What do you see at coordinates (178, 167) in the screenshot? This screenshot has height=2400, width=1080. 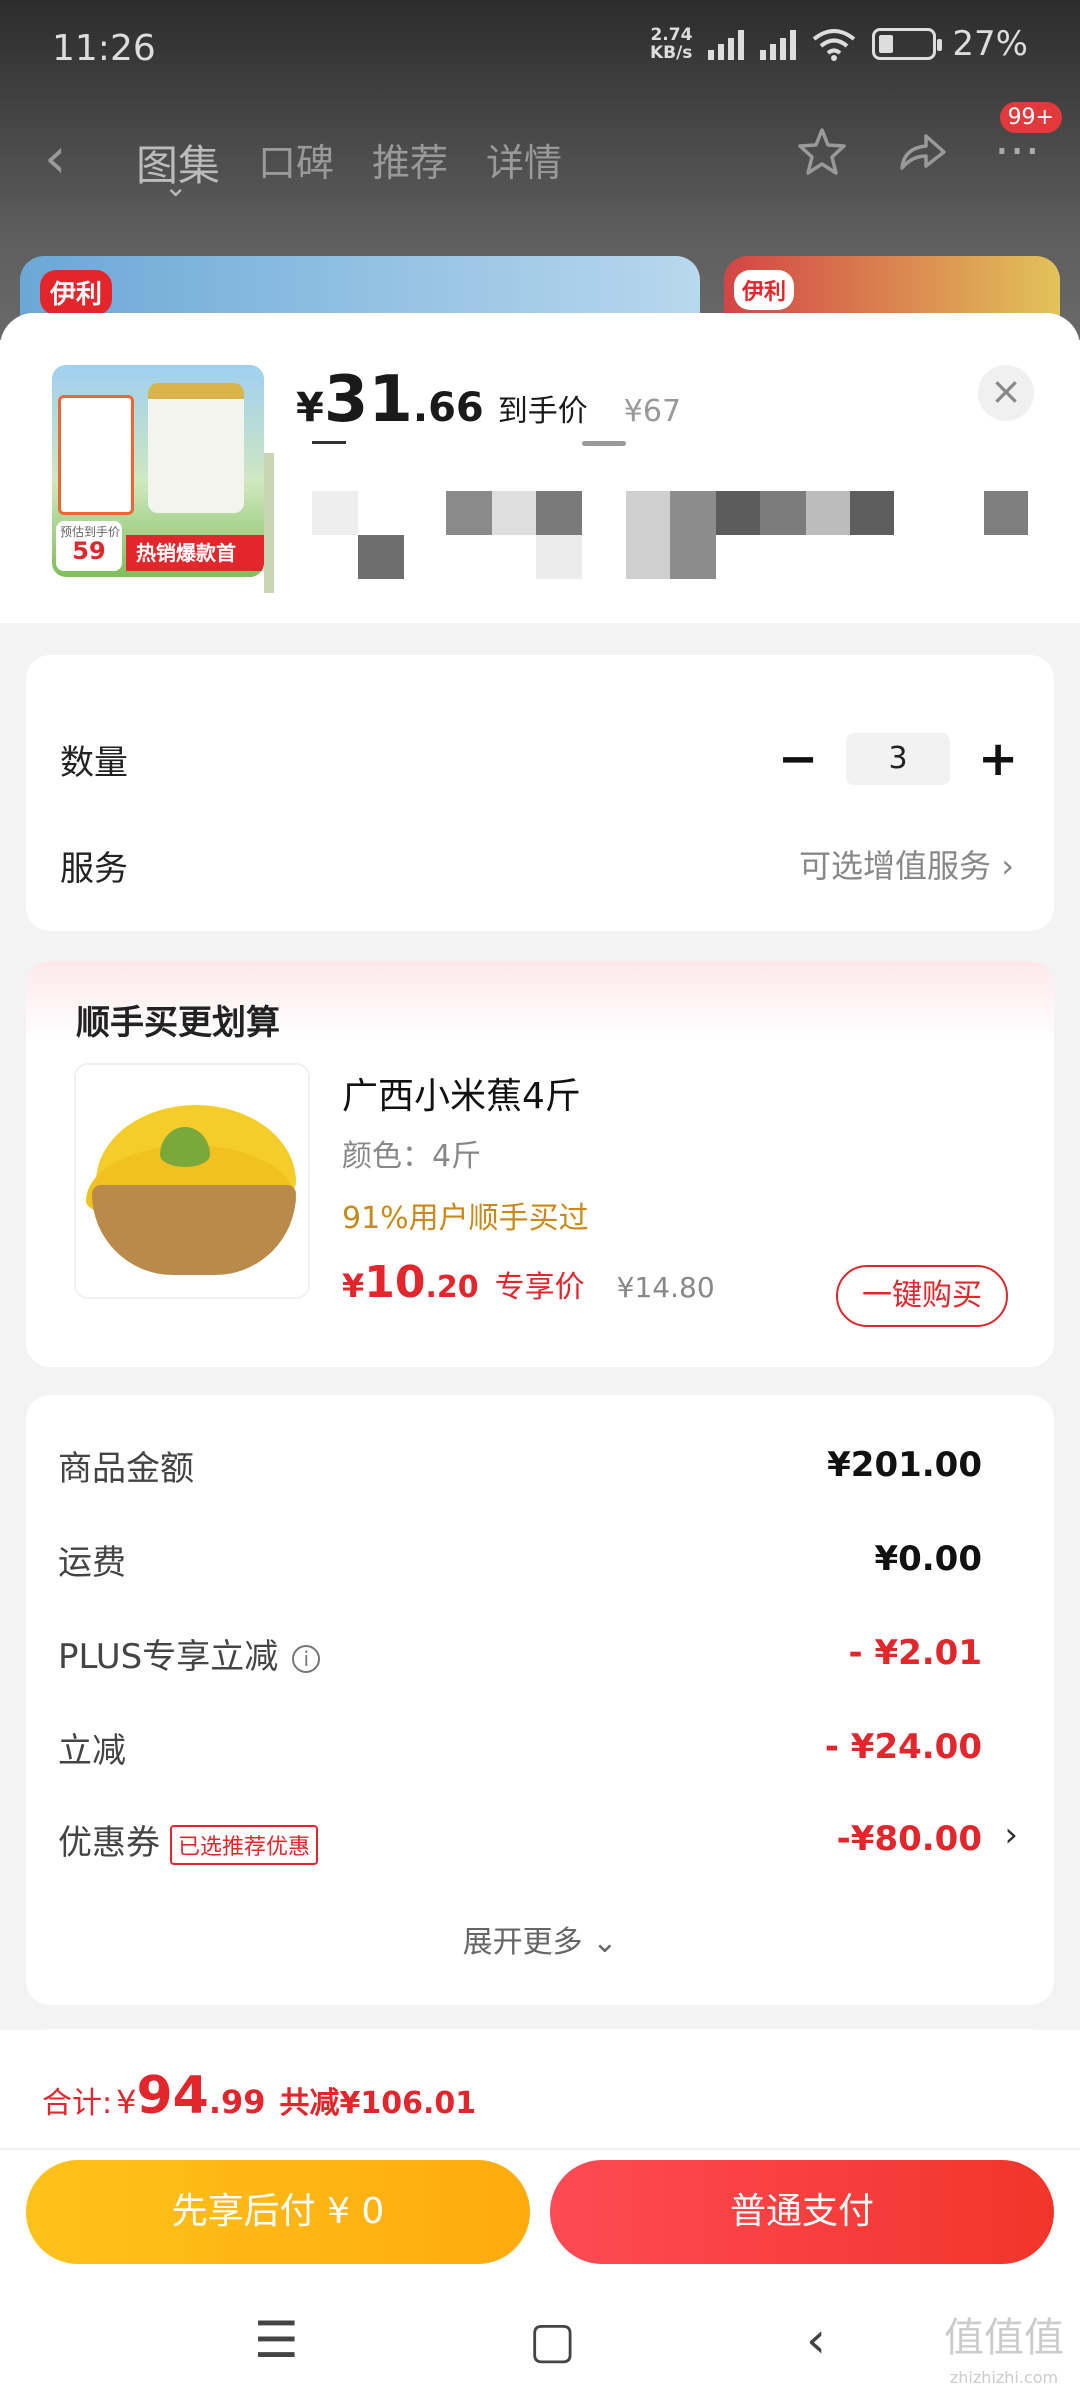 I see `tab-gallery: 图集` at bounding box center [178, 167].